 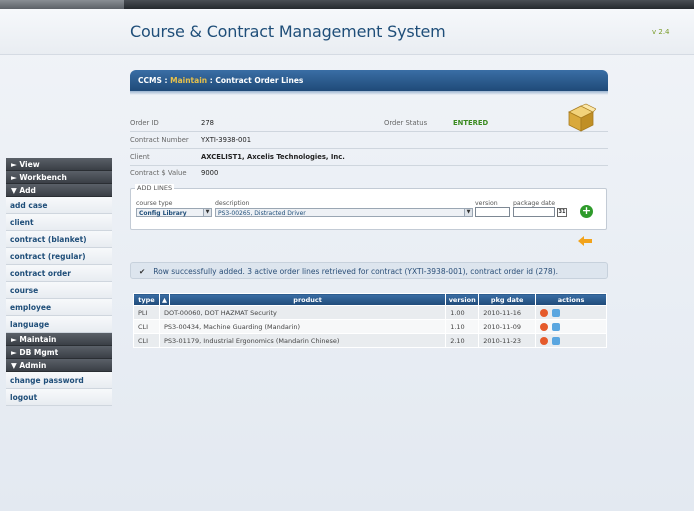 What do you see at coordinates (507, 312) in the screenshot?
I see `cell-pkg-date: 2010-11-16` at bounding box center [507, 312].